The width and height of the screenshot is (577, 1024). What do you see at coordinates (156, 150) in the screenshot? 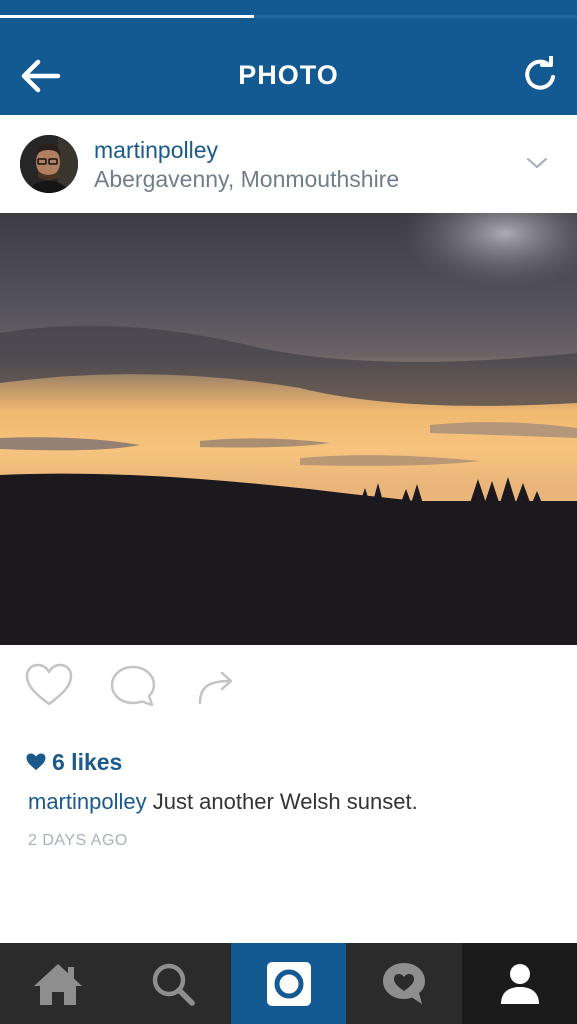
I see `post-username: martinpolley` at bounding box center [156, 150].